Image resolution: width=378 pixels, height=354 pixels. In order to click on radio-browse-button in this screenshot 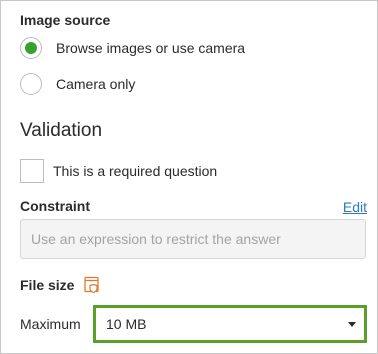, I will do `click(31, 48)`.